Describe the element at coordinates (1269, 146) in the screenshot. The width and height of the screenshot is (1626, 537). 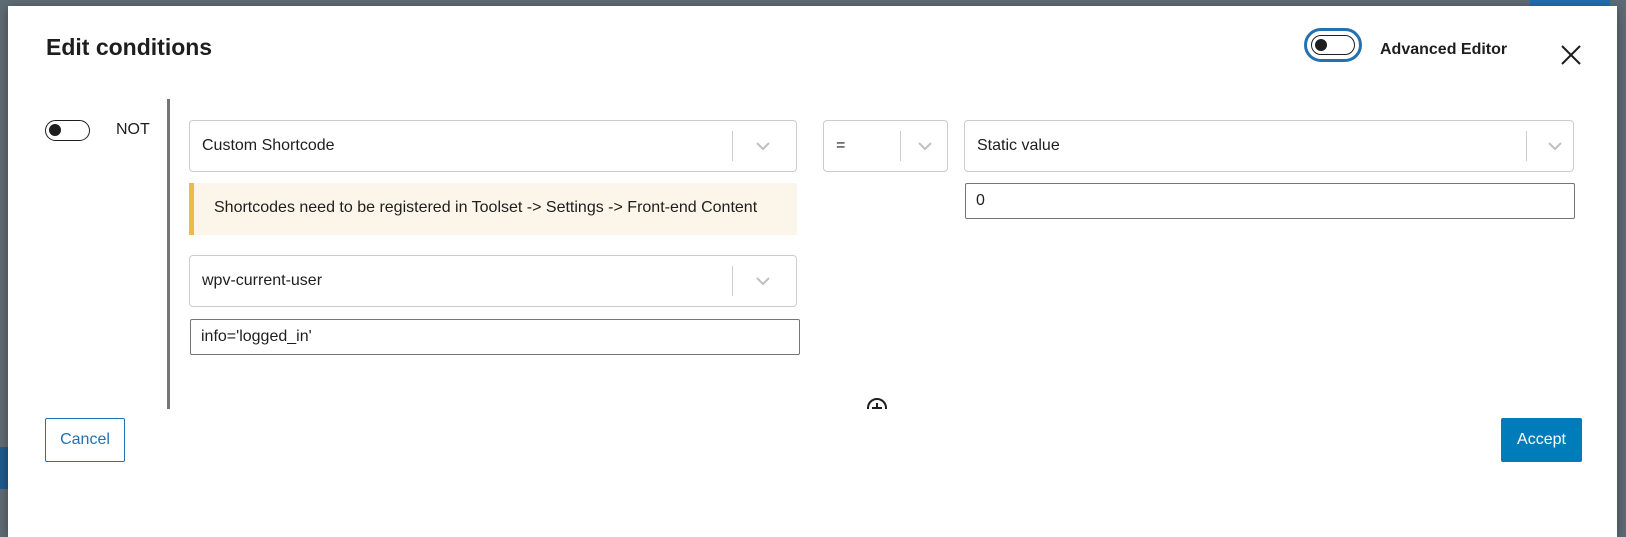
I see `right-source-select: Static value` at that location.